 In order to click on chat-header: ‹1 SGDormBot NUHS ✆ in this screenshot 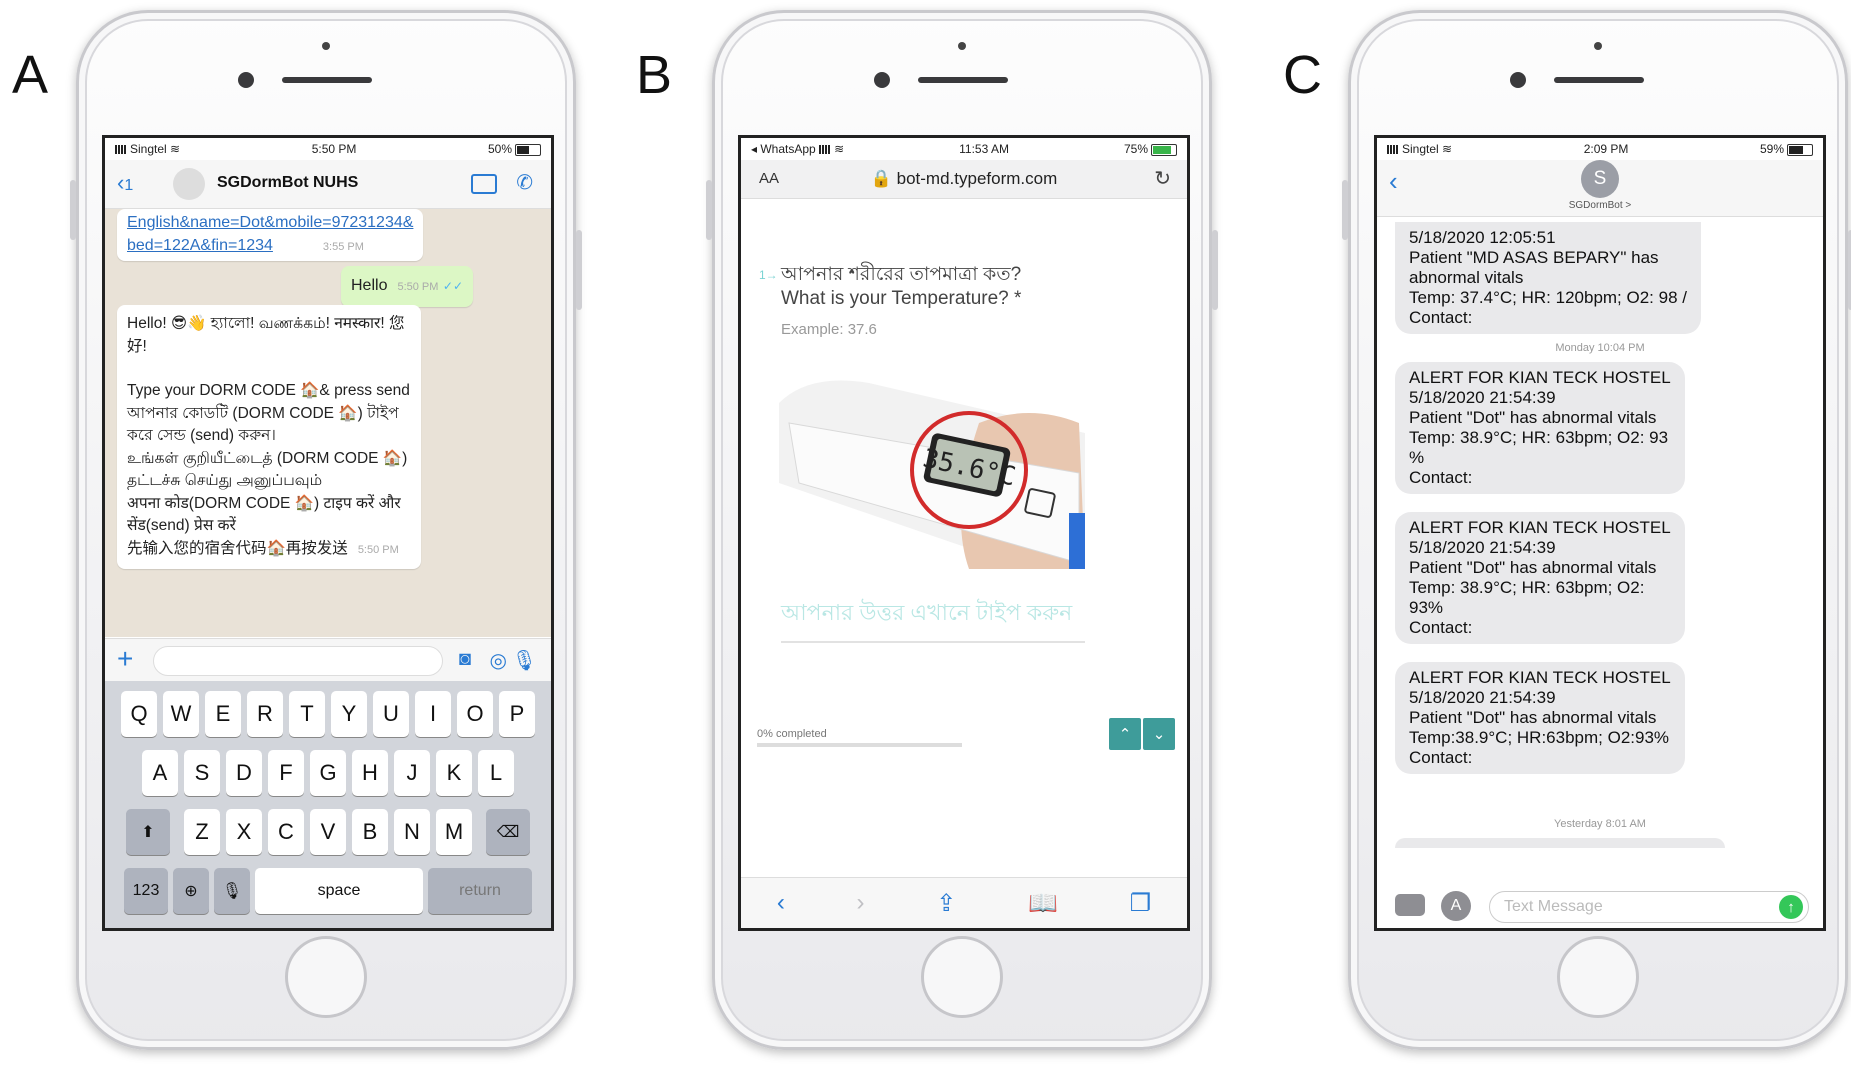, I will do `click(328, 184)`.